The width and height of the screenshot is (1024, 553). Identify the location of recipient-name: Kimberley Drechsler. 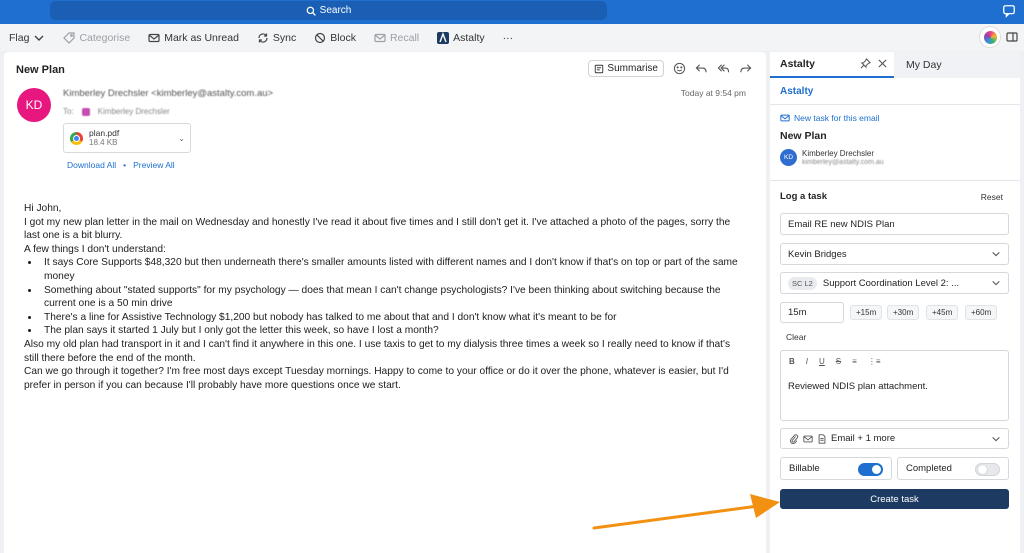
(134, 111).